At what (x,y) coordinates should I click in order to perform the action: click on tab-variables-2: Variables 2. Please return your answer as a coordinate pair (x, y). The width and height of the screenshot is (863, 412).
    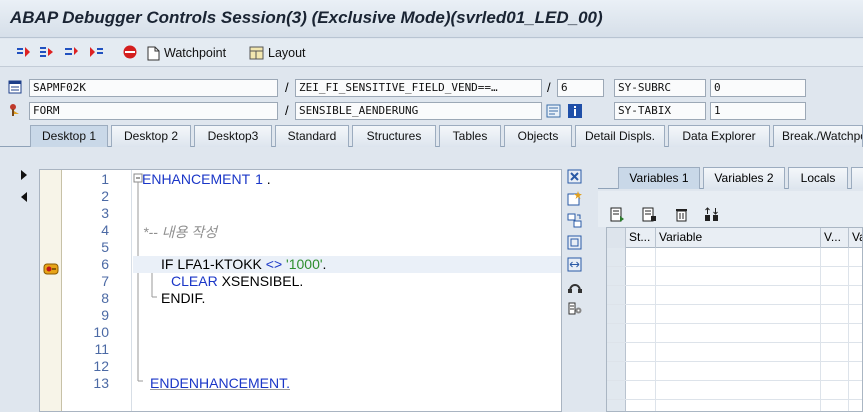
    Looking at the image, I should click on (744, 178).